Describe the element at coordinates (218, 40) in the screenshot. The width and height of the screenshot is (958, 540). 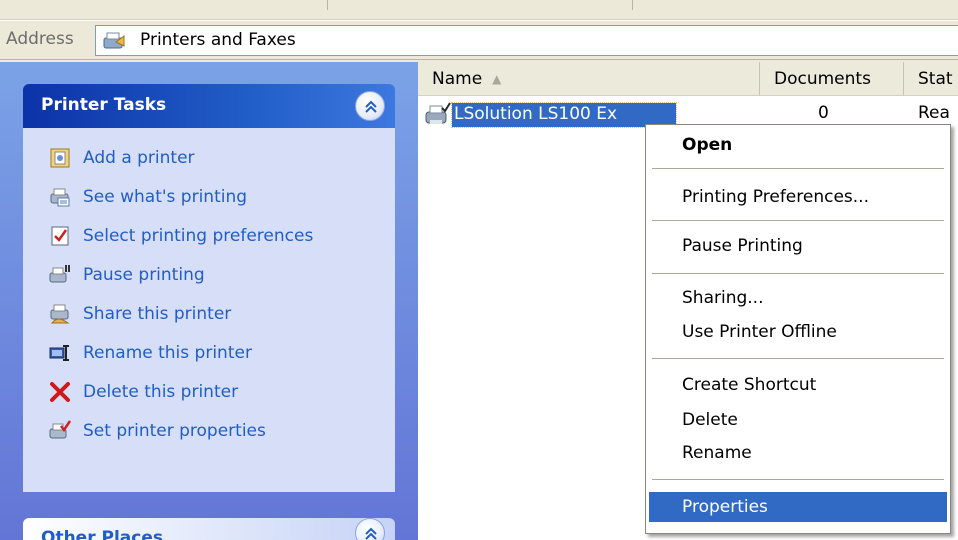
I see `address-value: Printers and Faxes` at that location.